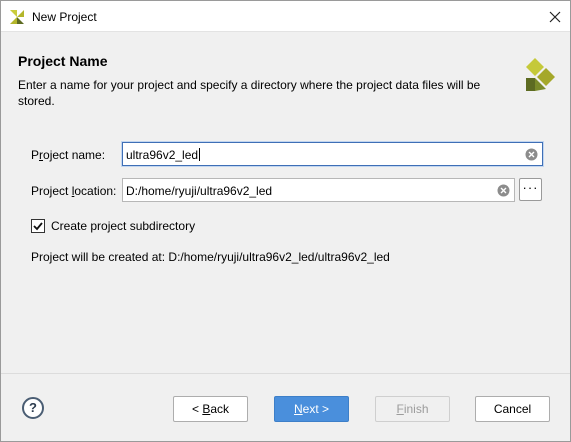 This screenshot has height=442, width=571. I want to click on page-title: Project Name, so click(63, 61).